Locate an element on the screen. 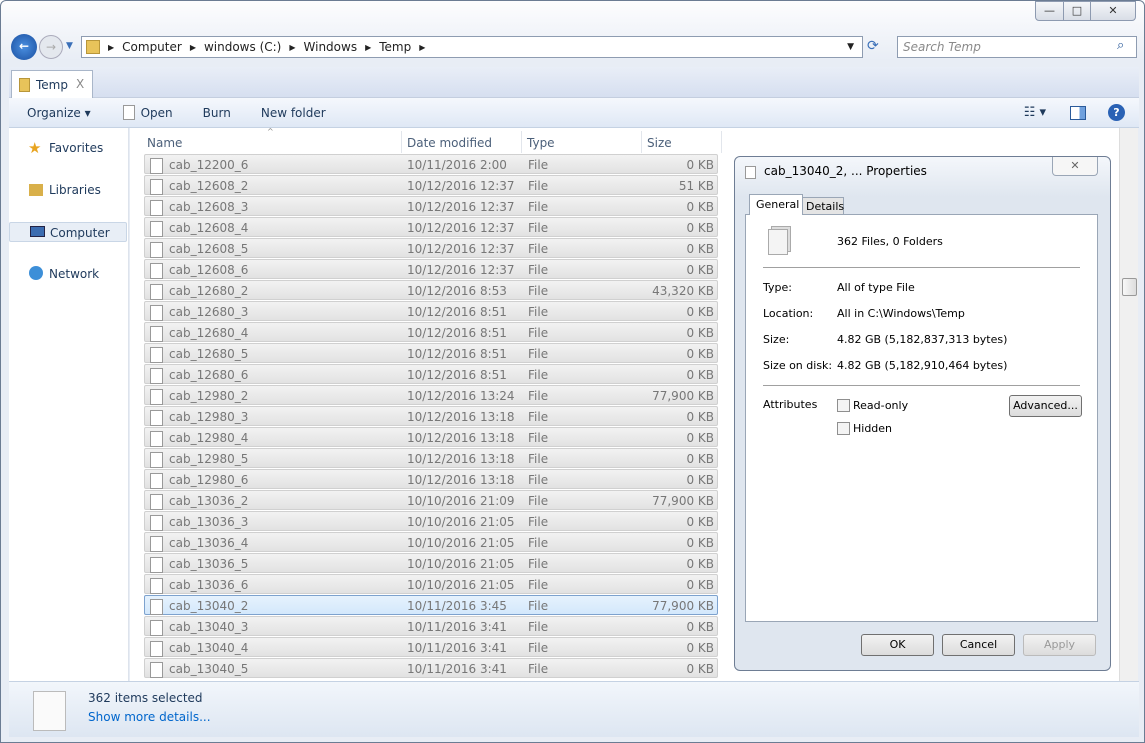 The width and height of the screenshot is (1145, 743). recent-pages-dropdown: ▼ is located at coordinates (69, 46).